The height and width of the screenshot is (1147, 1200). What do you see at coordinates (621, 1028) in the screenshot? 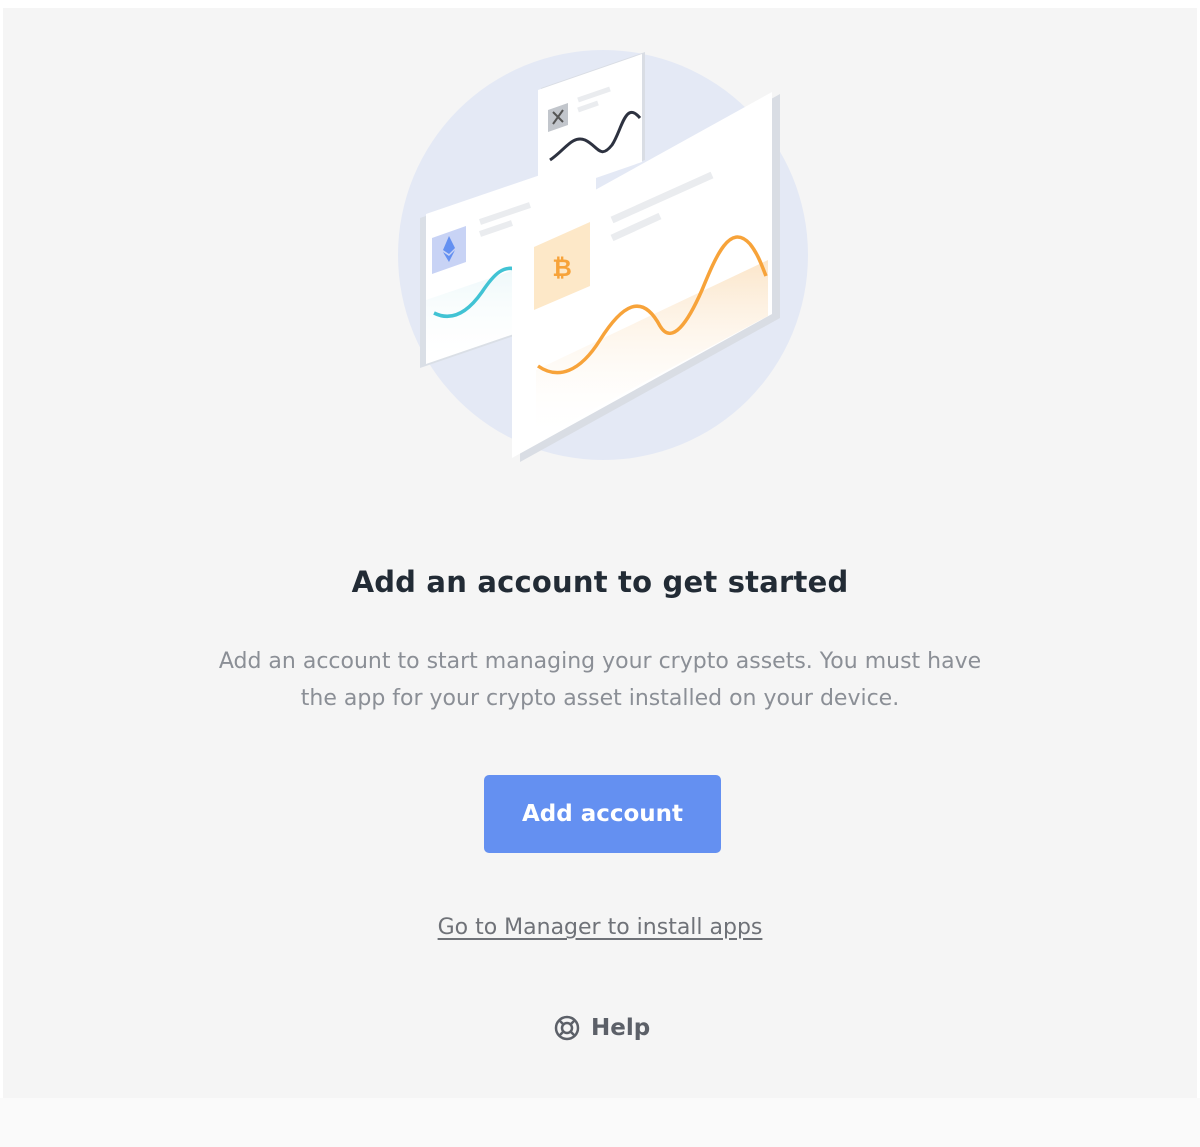
I see `help-label: Help` at bounding box center [621, 1028].